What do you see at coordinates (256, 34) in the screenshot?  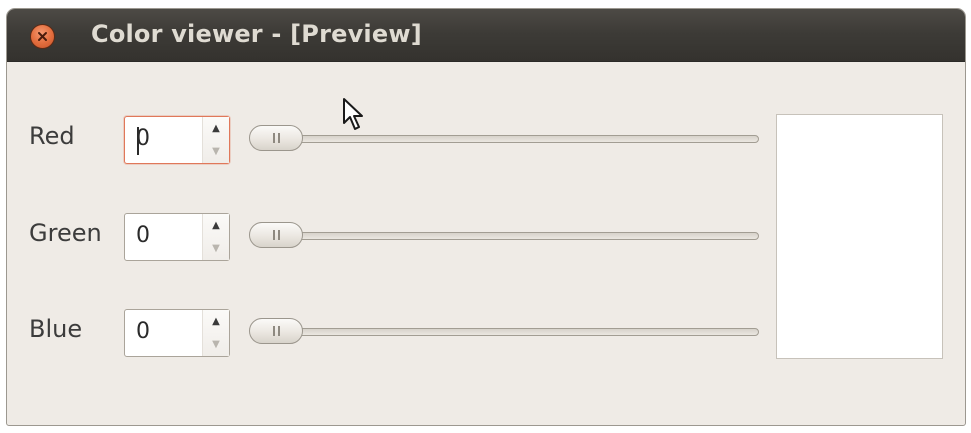 I see `window-title: Color viewer - [Preview]` at bounding box center [256, 34].